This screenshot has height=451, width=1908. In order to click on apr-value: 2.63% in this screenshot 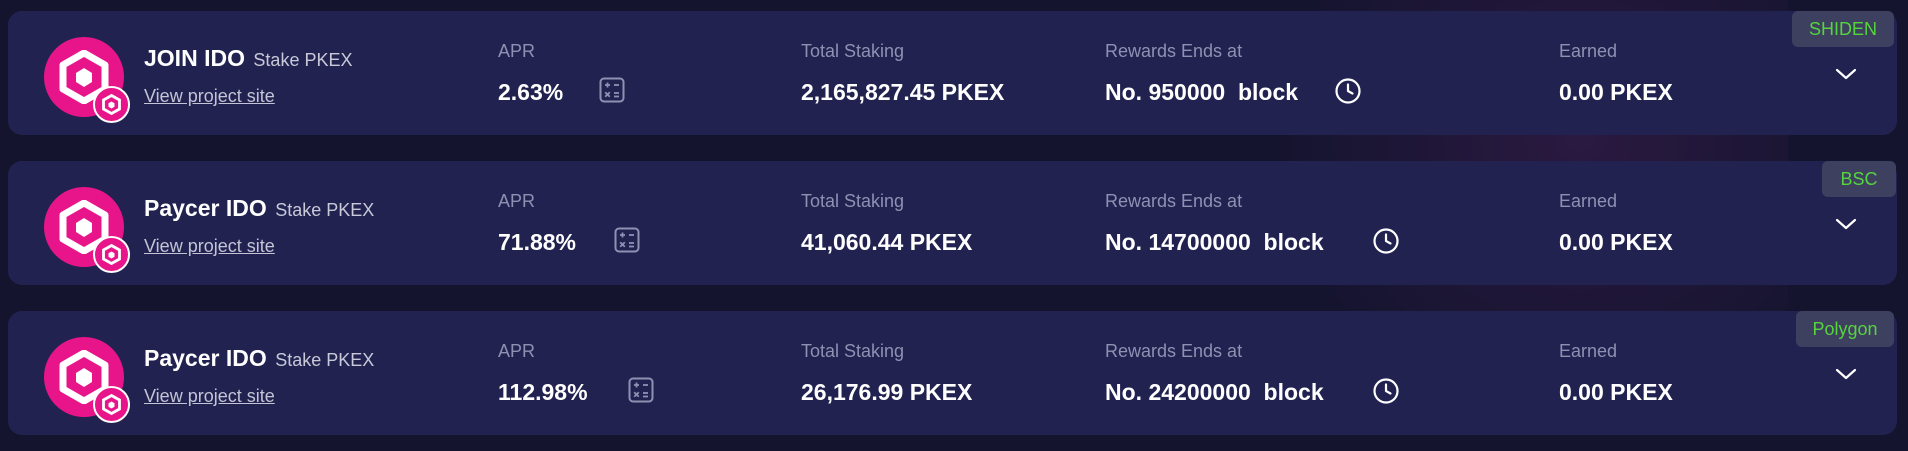, I will do `click(531, 92)`.